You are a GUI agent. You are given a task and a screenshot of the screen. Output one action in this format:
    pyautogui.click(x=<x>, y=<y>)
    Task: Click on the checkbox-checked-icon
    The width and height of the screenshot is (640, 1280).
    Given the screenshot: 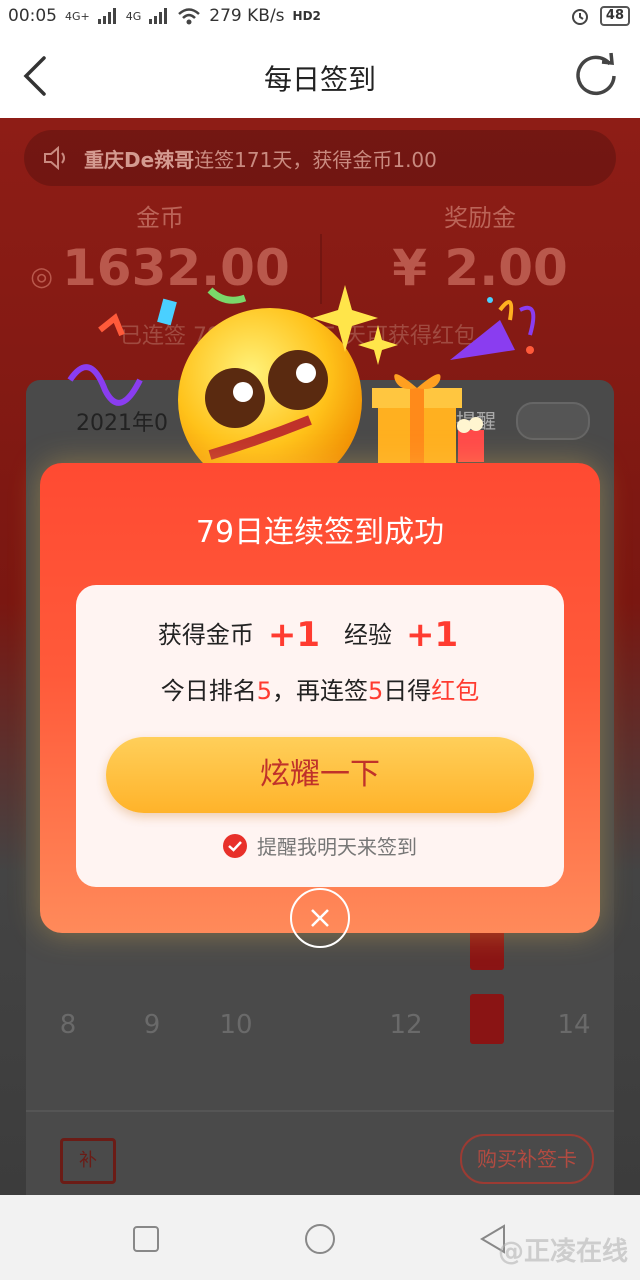 What is the action you would take?
    pyautogui.click(x=235, y=845)
    